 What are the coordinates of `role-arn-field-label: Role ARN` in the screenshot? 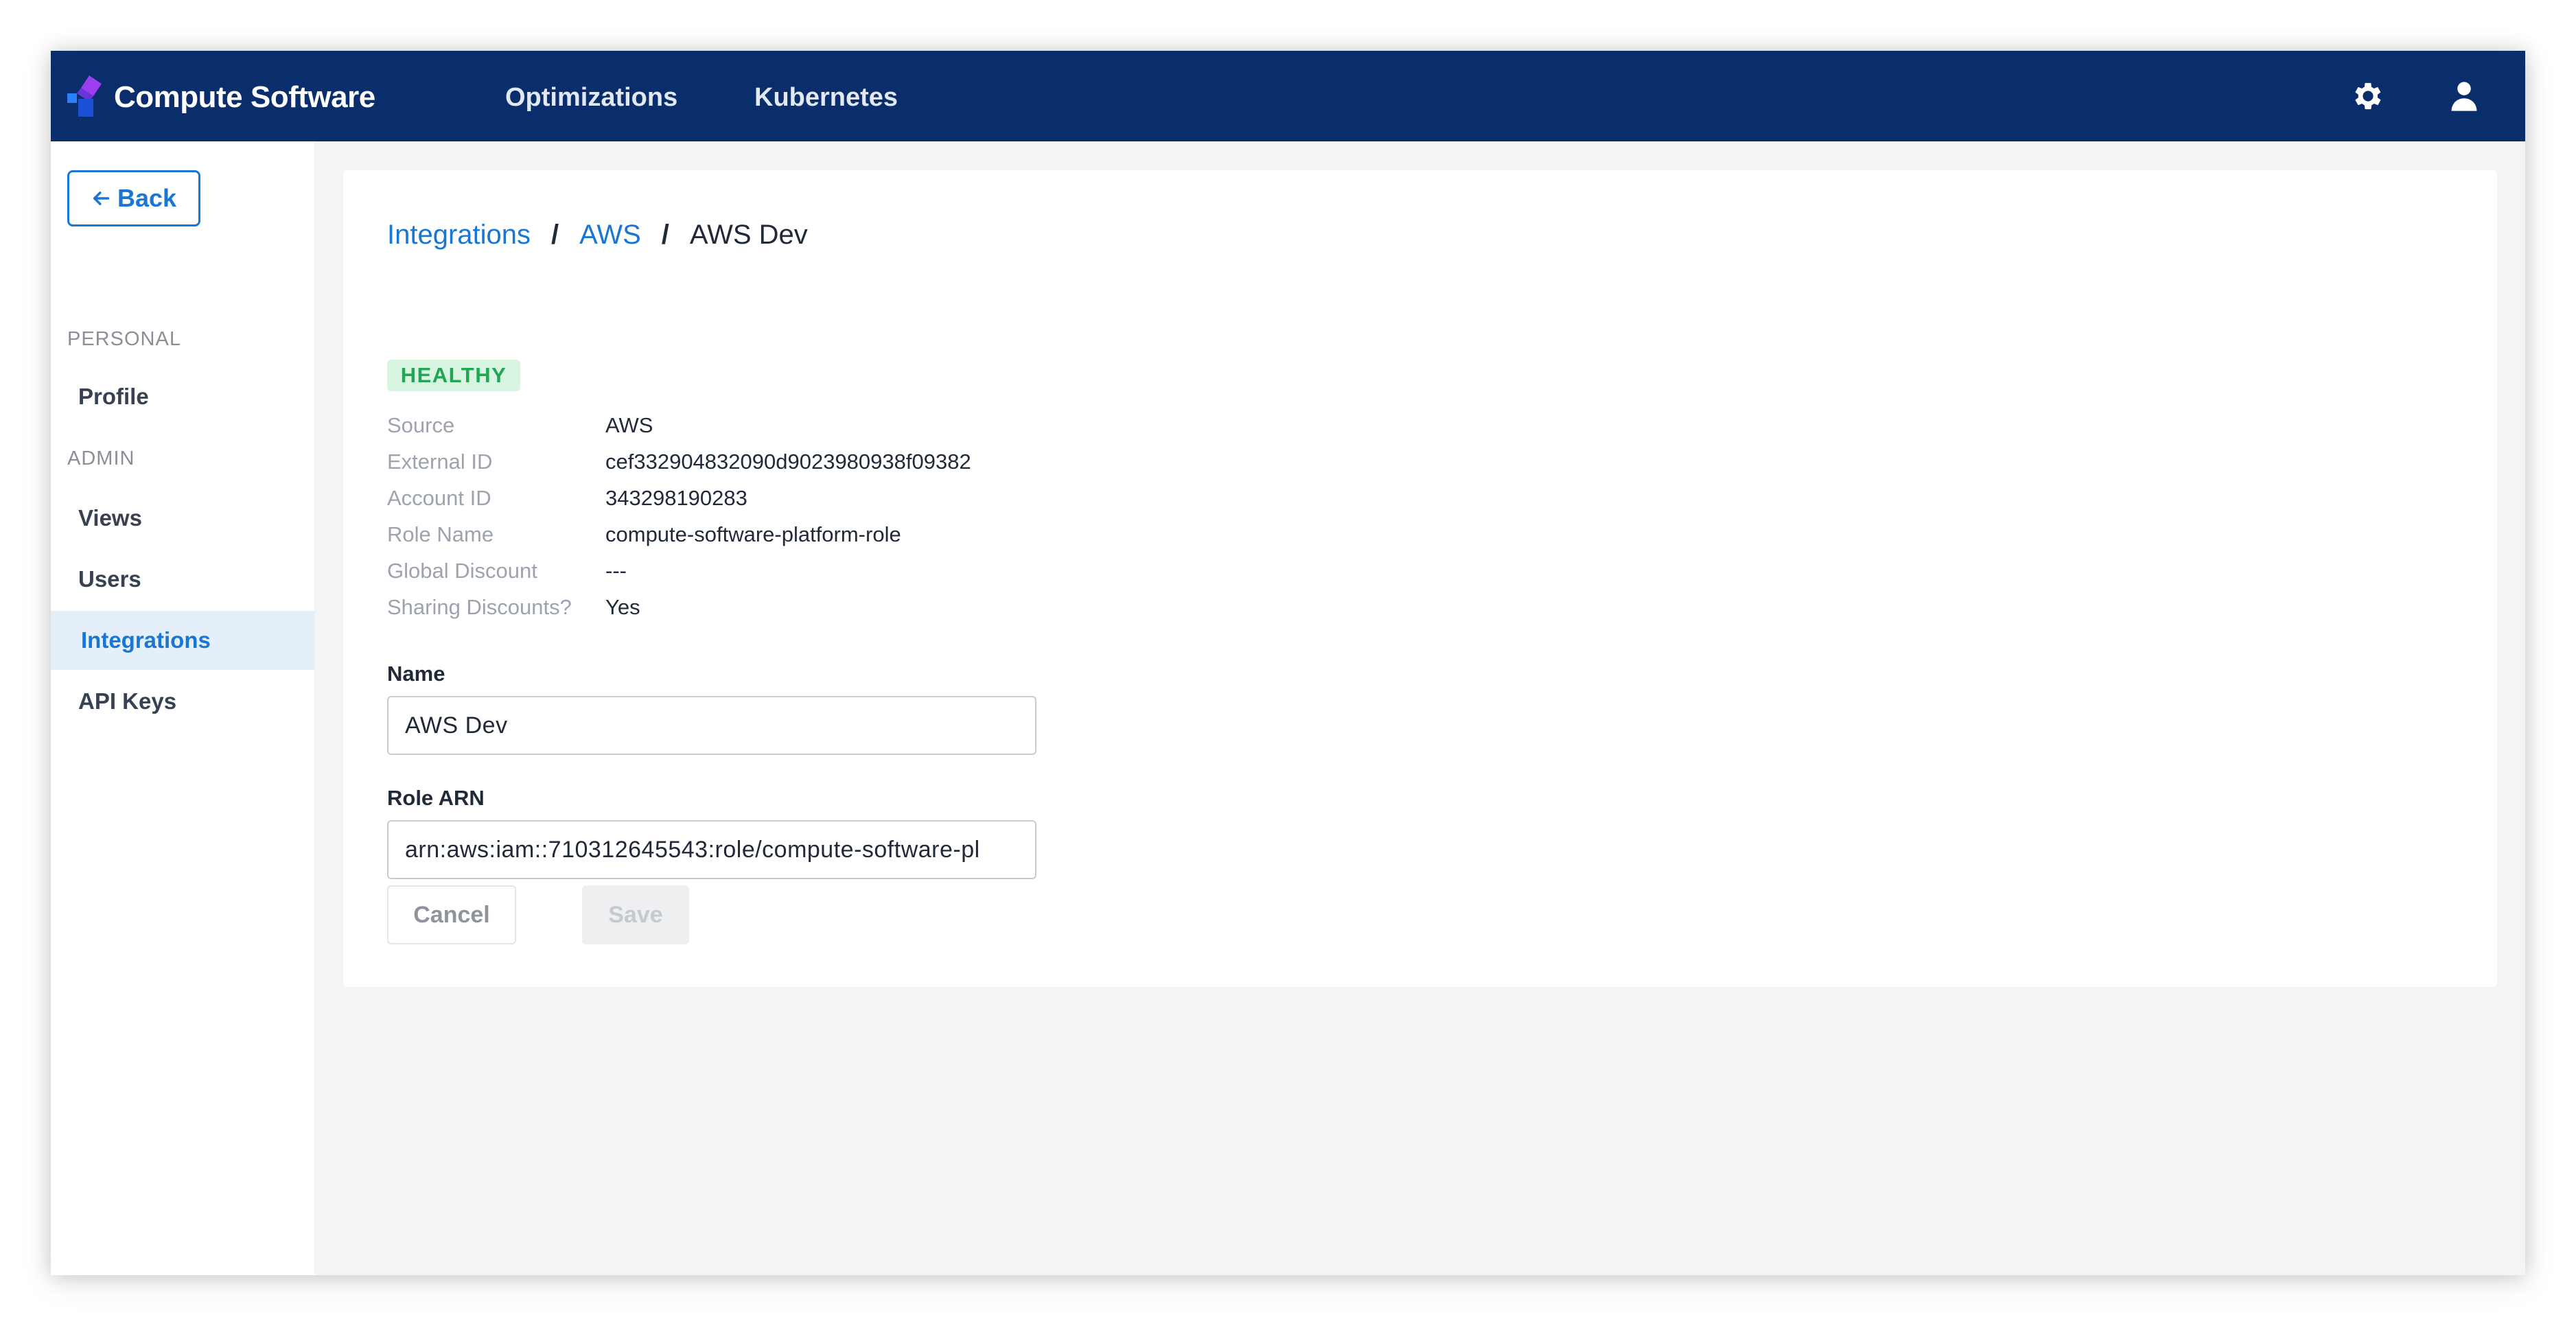 It's located at (436, 798).